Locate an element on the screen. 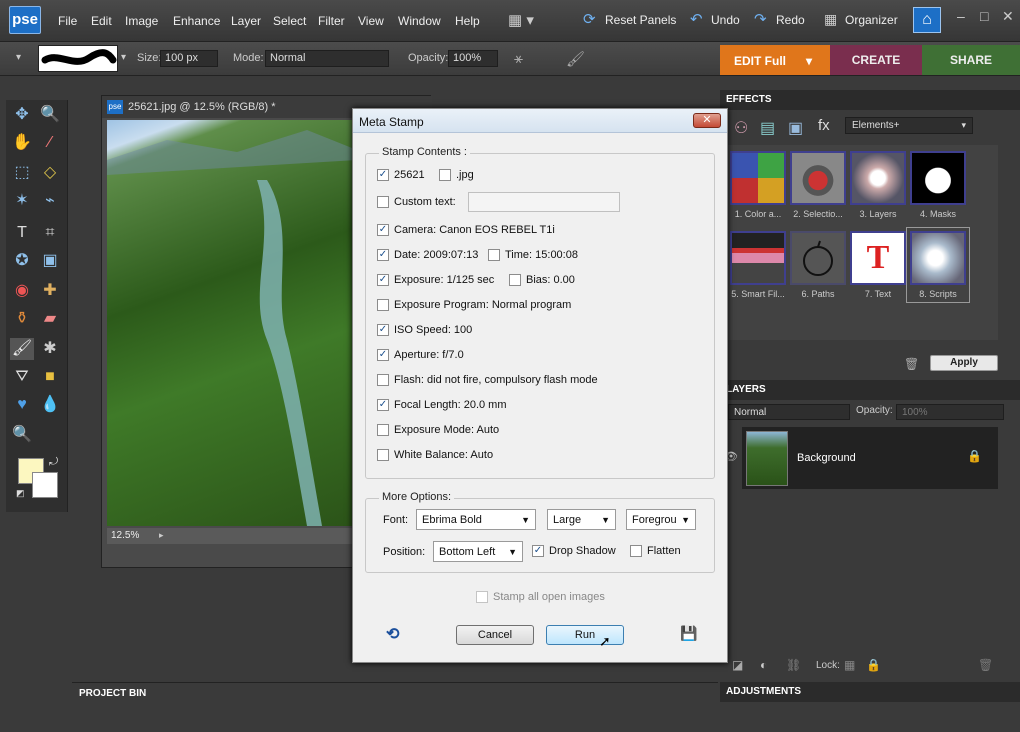 The width and height of the screenshot is (1020, 732). brush-dropdown-icon: ▾ is located at coordinates (123, 57).